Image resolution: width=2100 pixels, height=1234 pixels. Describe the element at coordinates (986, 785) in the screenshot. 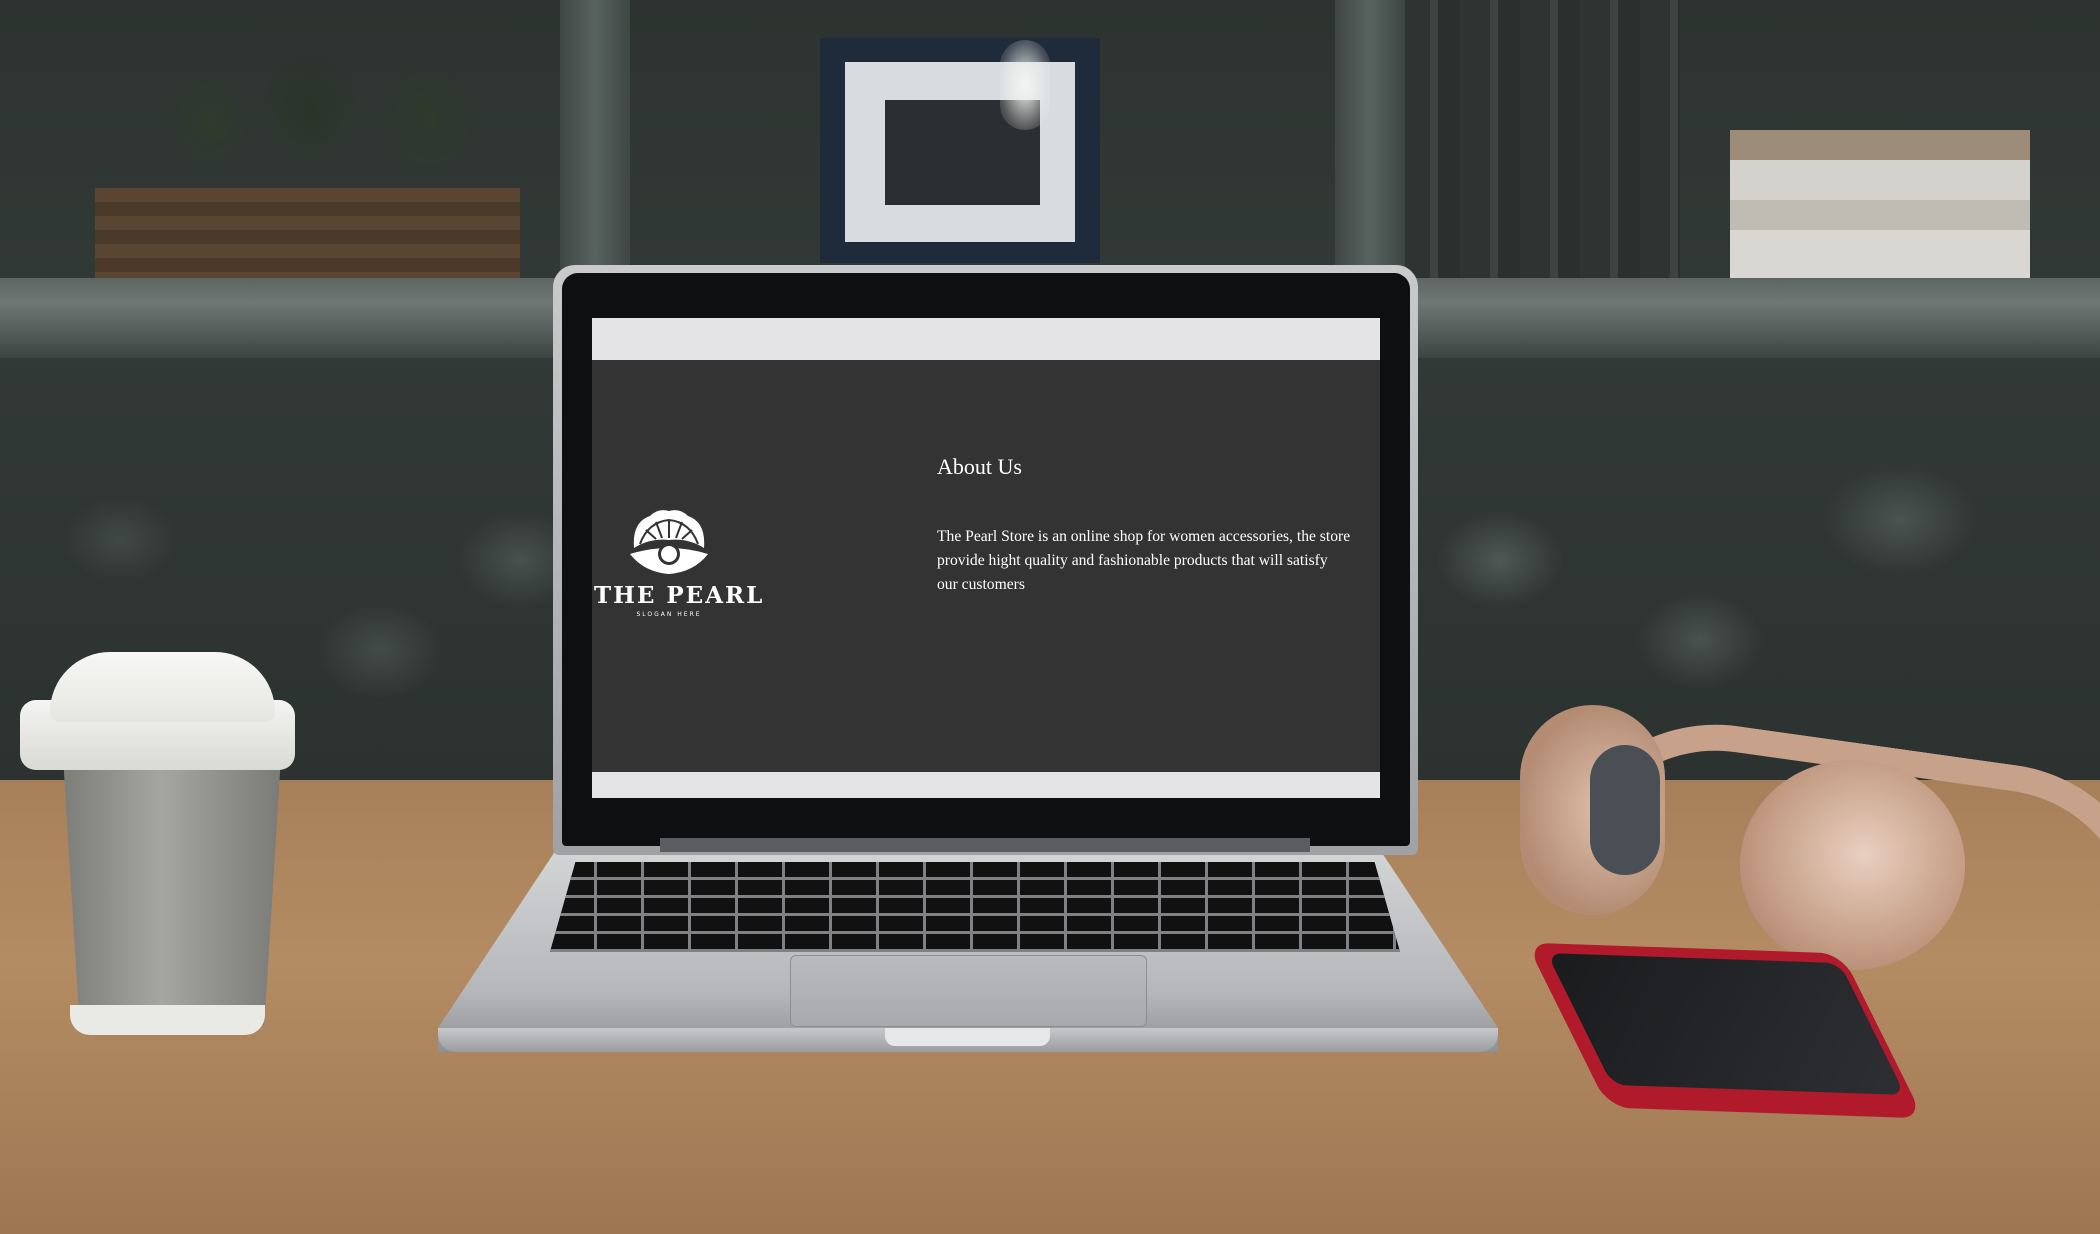

I see `footer-bar` at that location.